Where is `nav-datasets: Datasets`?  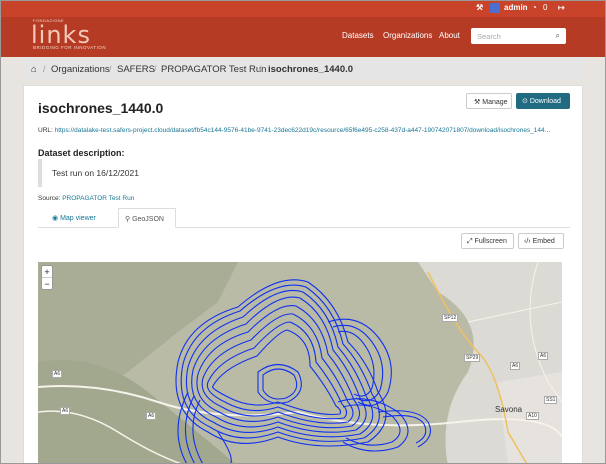
nav-datasets: Datasets is located at coordinates (358, 35).